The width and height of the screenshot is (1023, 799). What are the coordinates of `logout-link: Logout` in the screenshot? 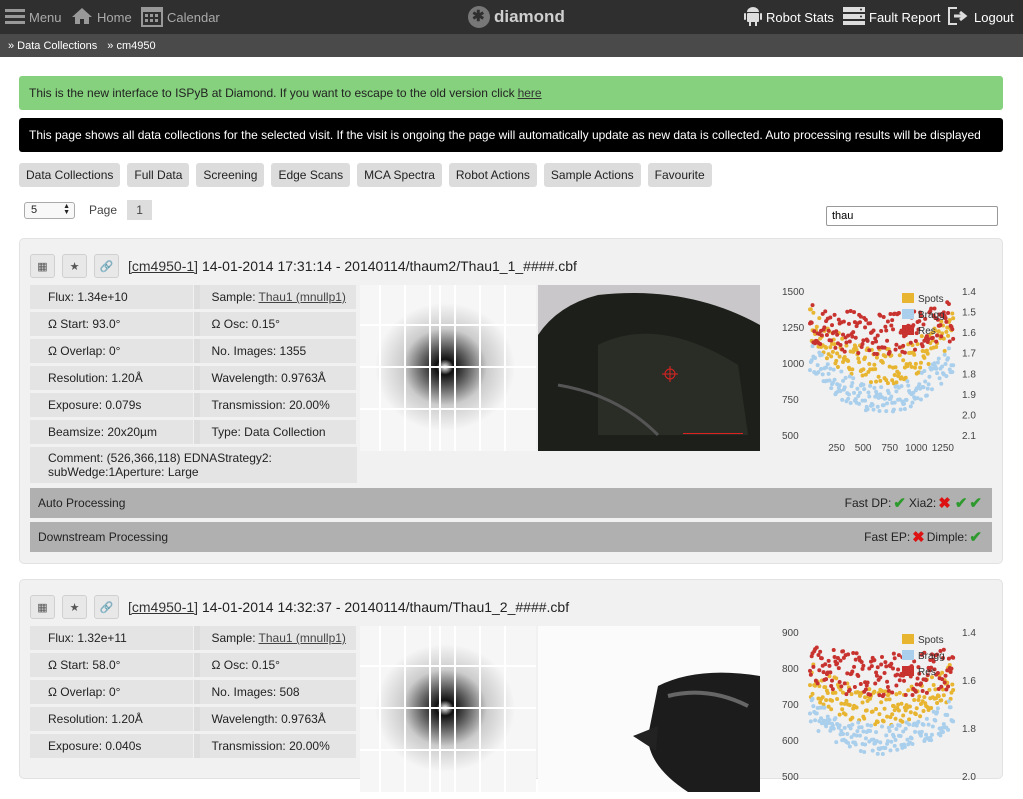 It's located at (981, 17).